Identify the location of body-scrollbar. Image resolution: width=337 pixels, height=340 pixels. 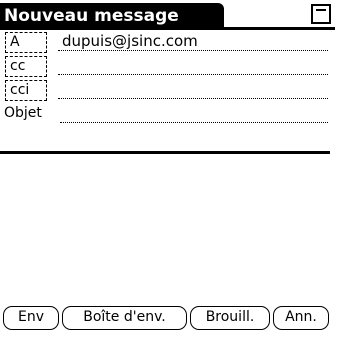
(333, 227).